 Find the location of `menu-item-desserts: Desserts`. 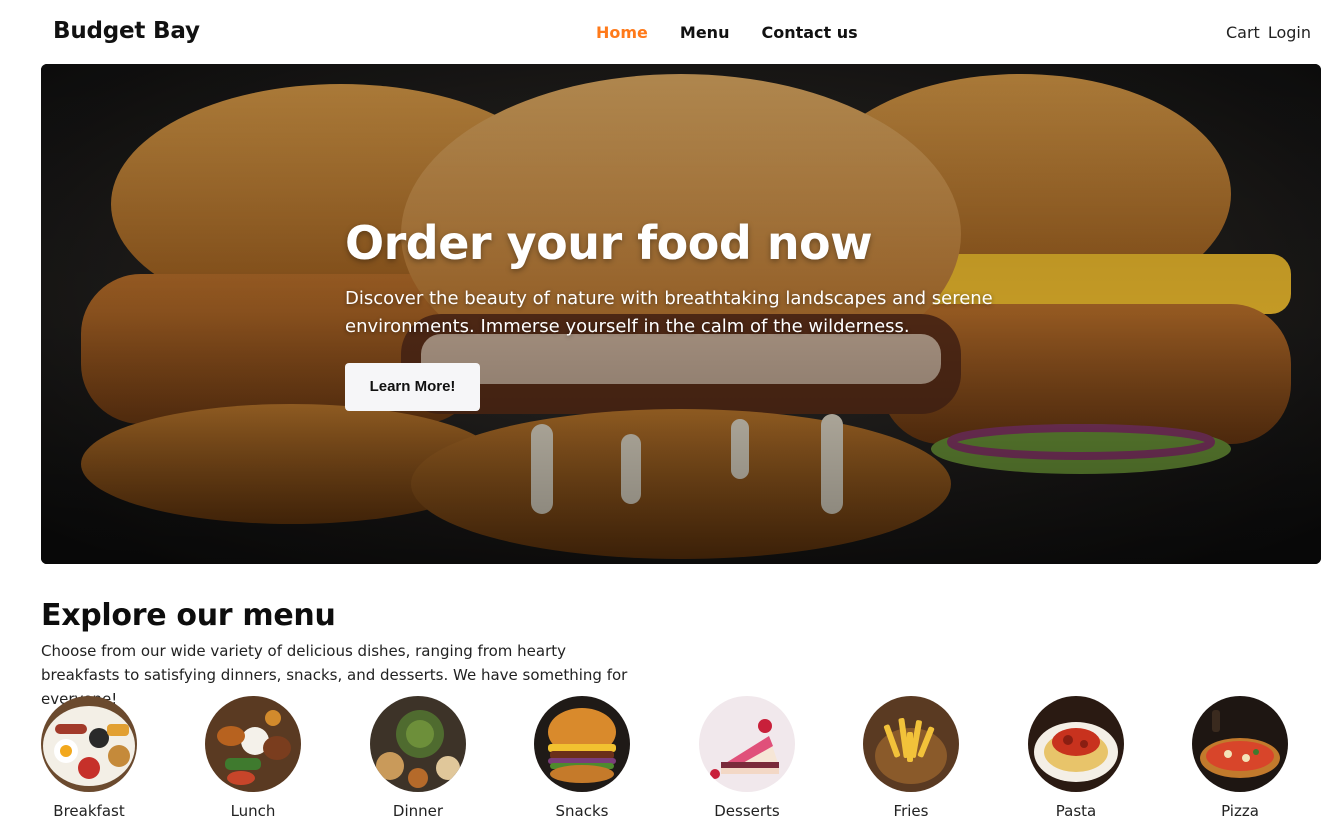

menu-item-desserts: Desserts is located at coordinates (747, 758).